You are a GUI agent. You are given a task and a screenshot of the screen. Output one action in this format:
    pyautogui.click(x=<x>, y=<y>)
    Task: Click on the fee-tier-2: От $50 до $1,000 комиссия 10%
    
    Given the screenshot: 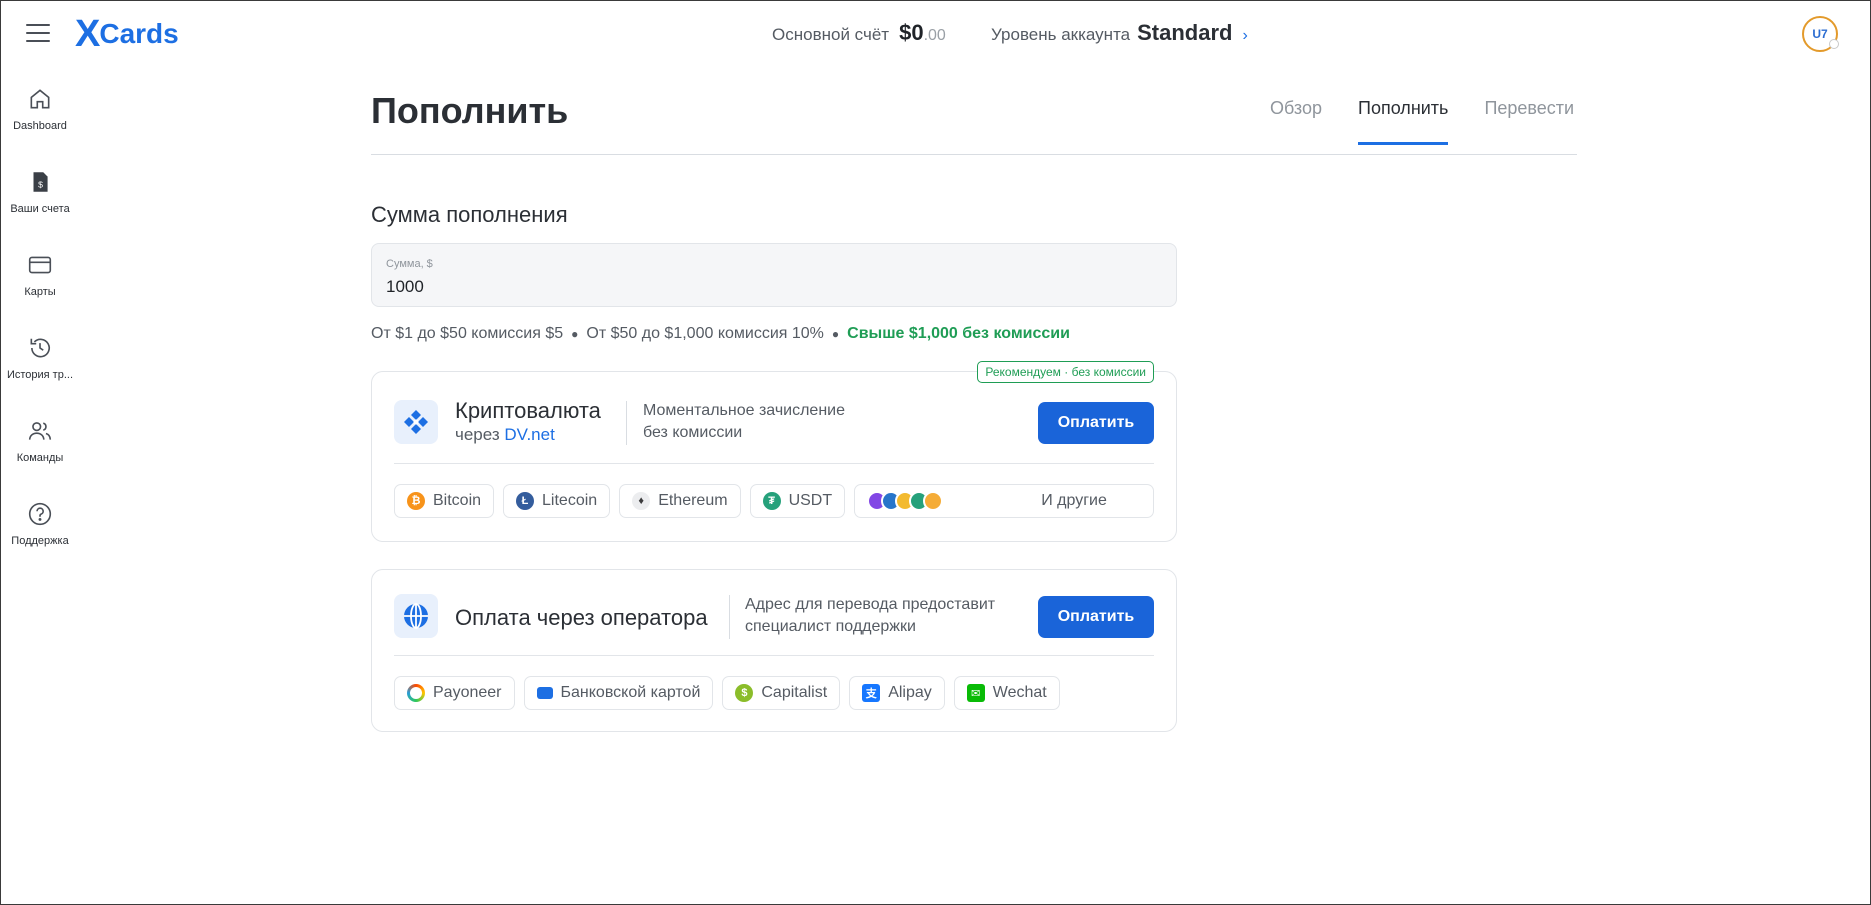 What is the action you would take?
    pyautogui.click(x=705, y=333)
    